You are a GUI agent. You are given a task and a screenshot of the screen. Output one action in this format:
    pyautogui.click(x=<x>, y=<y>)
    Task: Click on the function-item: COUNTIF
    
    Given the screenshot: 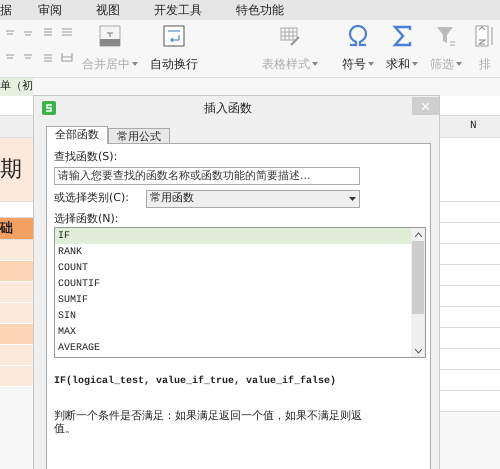 What is the action you would take?
    pyautogui.click(x=233, y=284)
    